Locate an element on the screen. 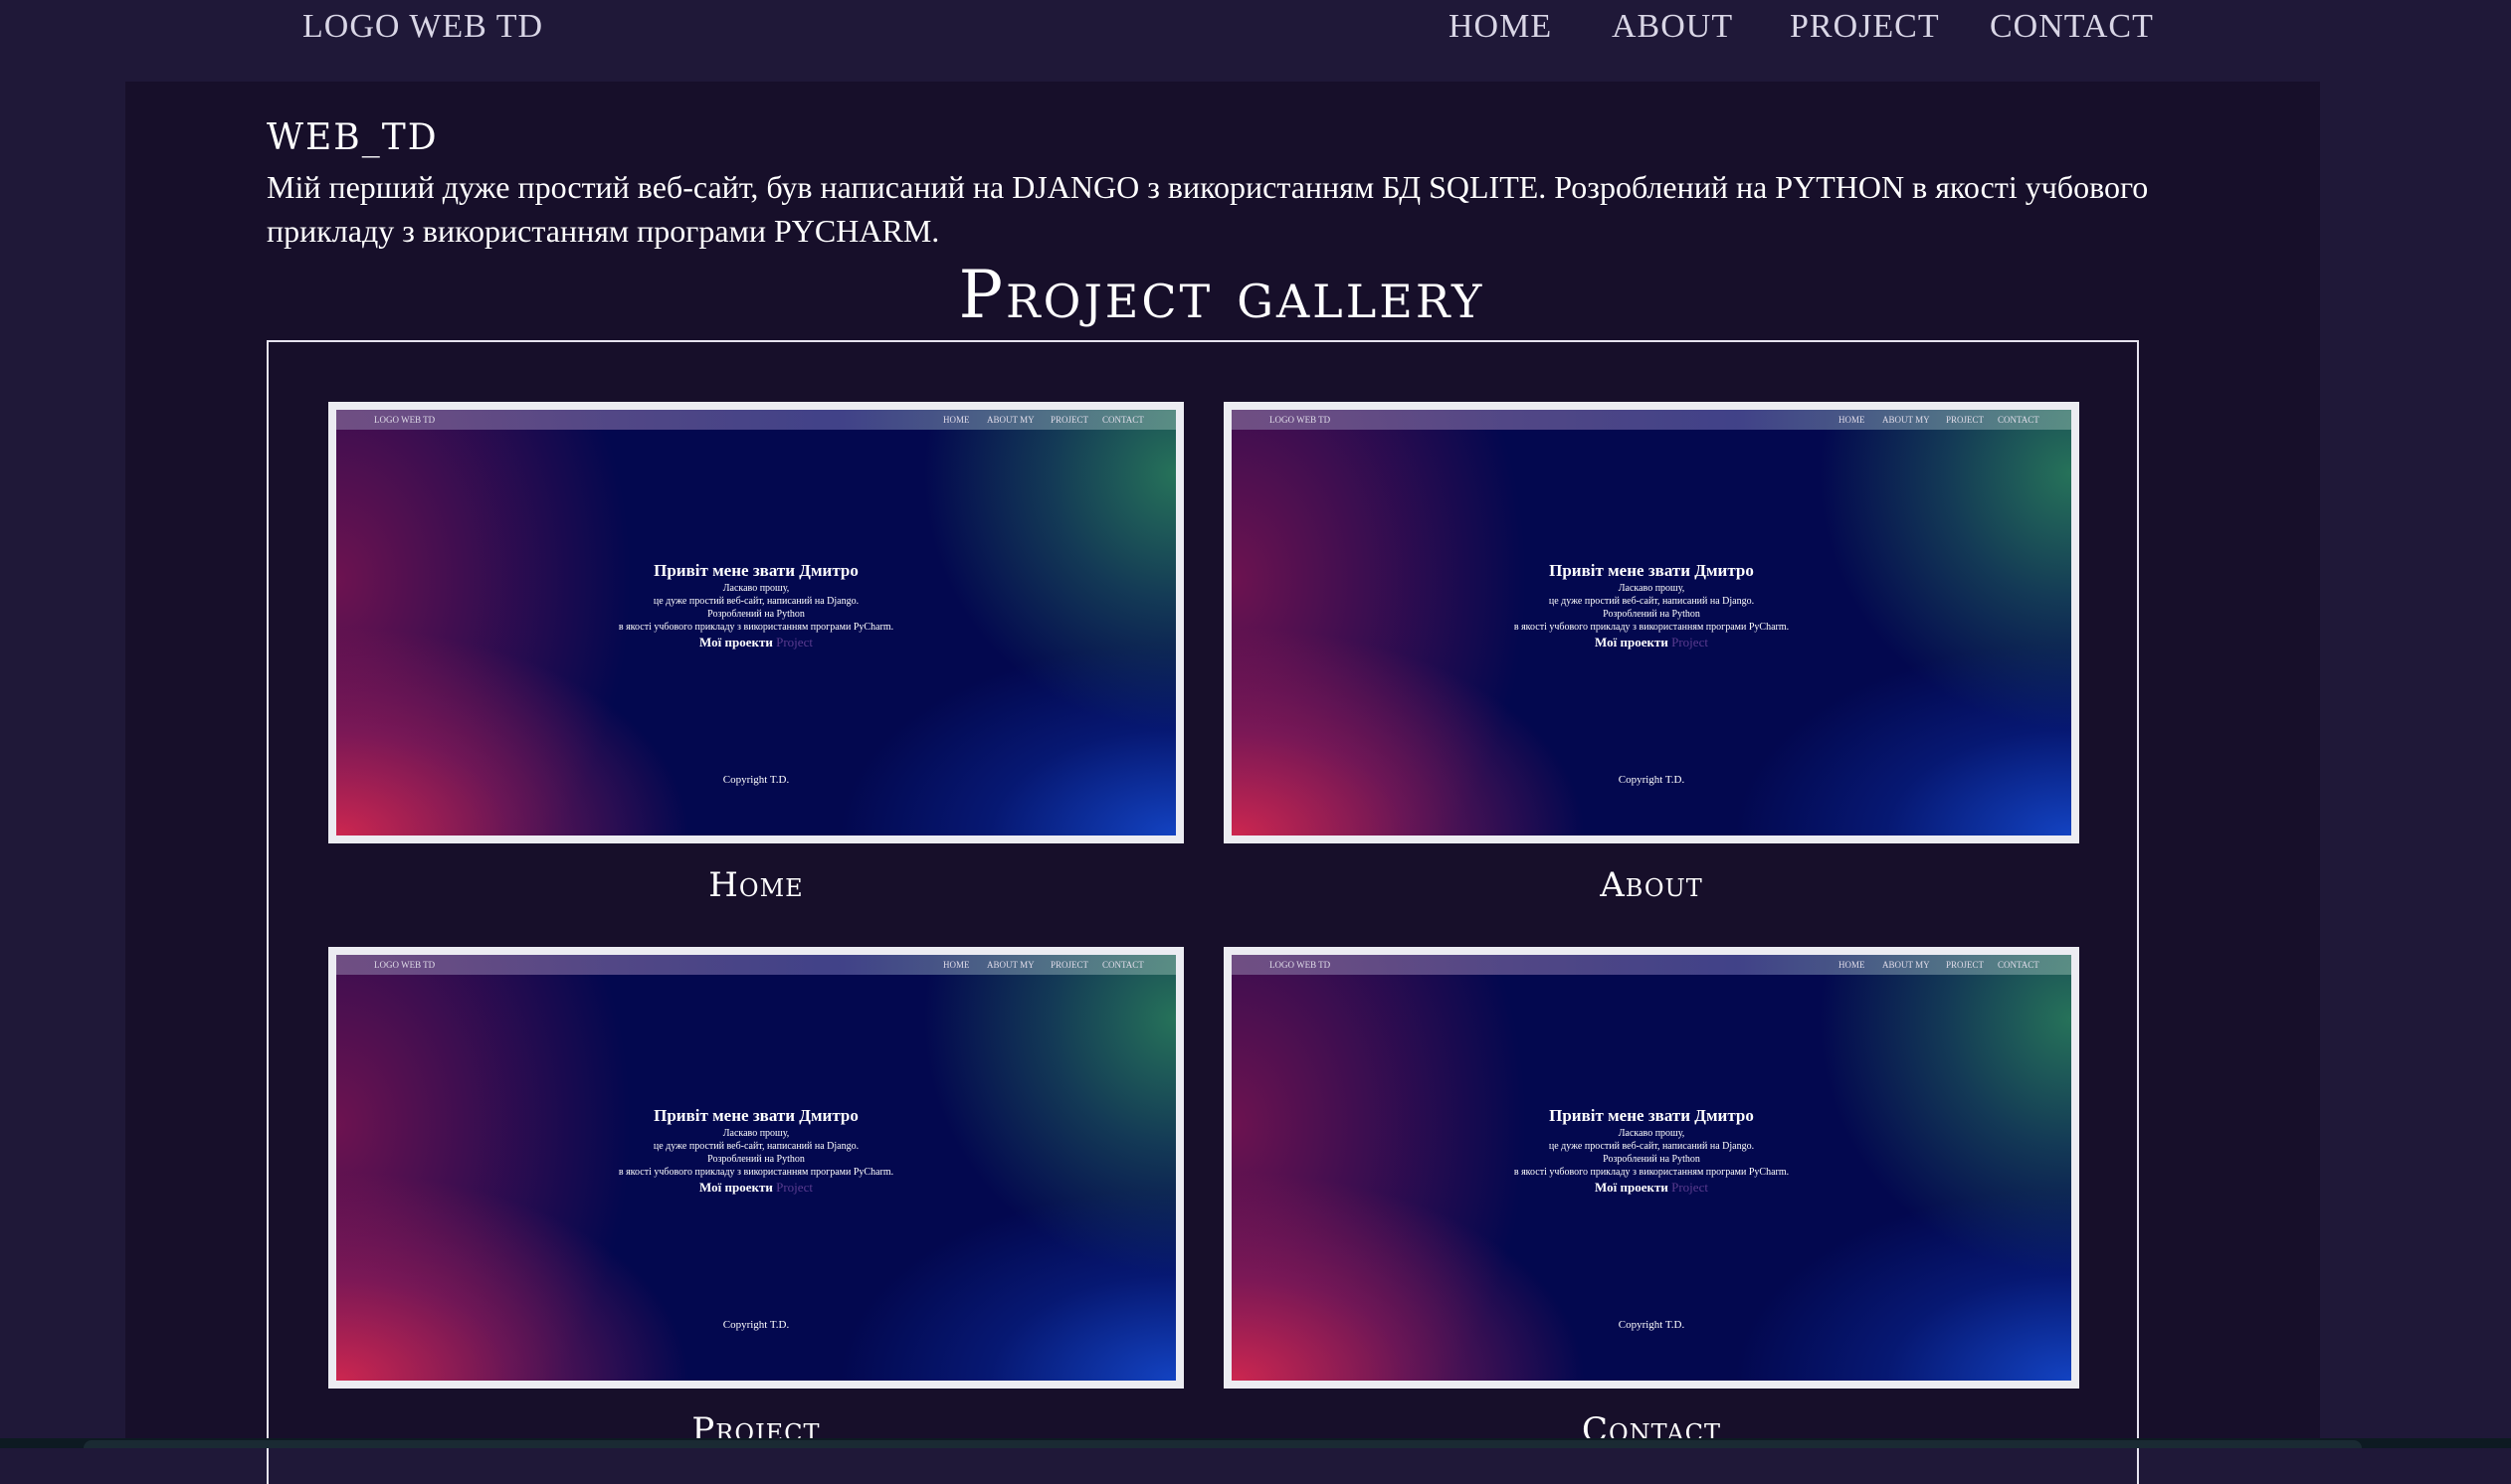  gallery-title: Project gallery is located at coordinates (1221, 295).